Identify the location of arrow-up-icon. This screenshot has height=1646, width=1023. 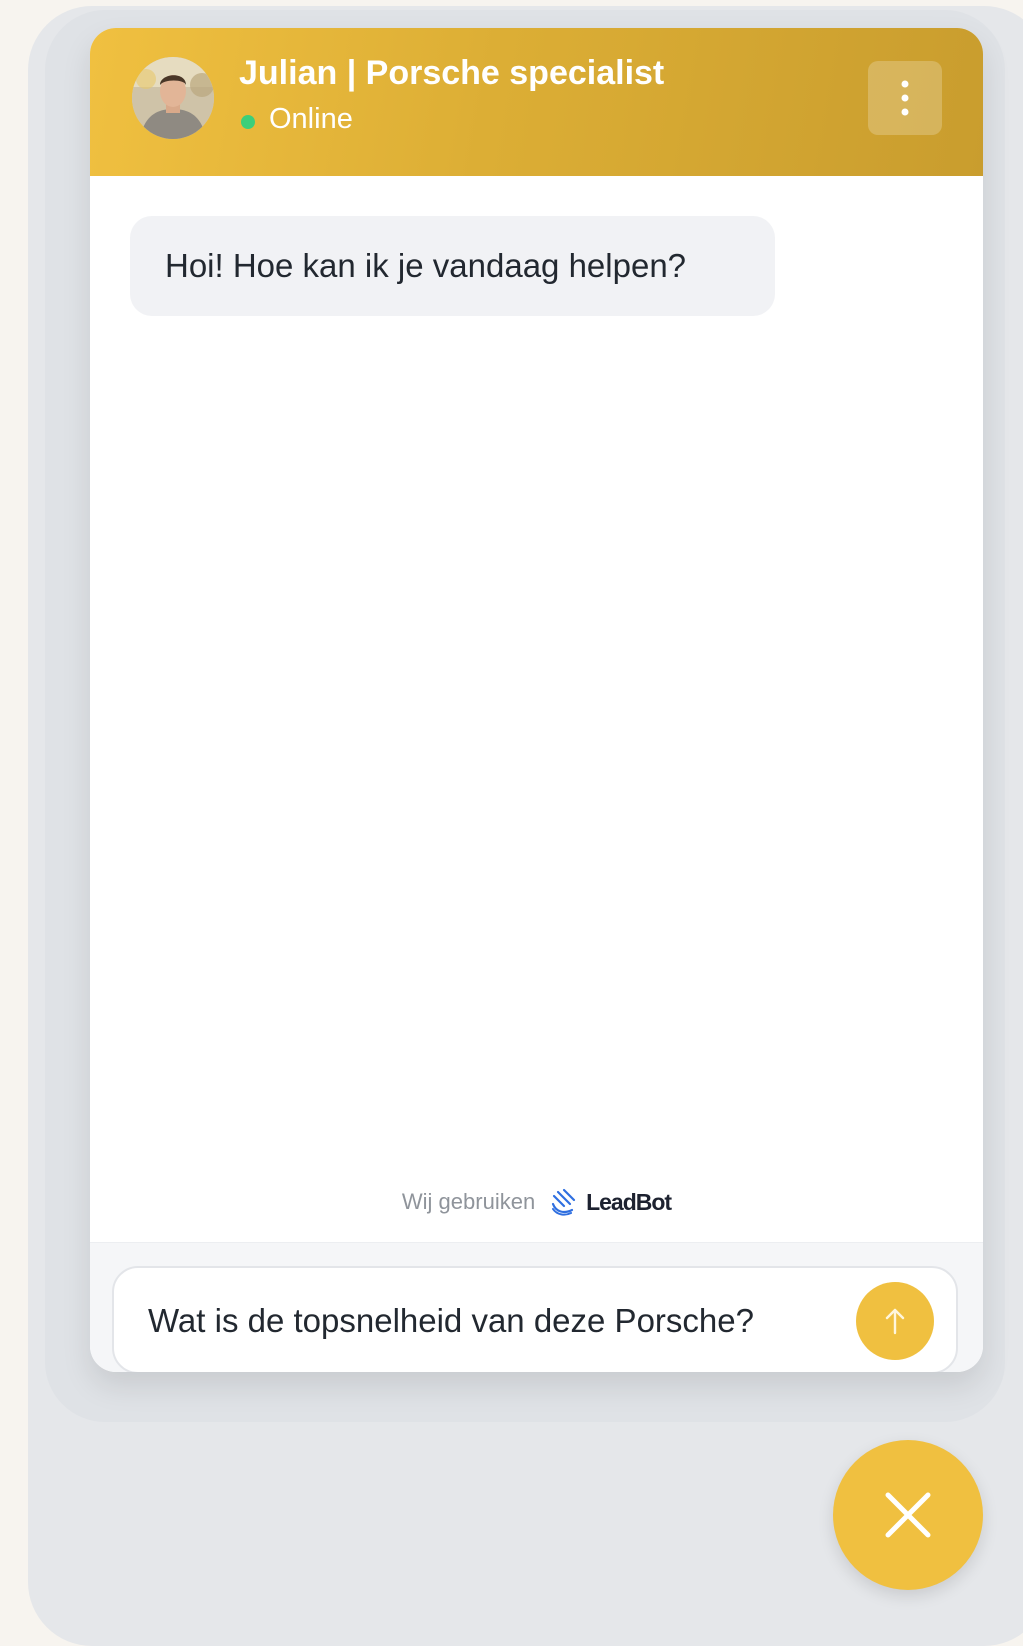
(895, 1321).